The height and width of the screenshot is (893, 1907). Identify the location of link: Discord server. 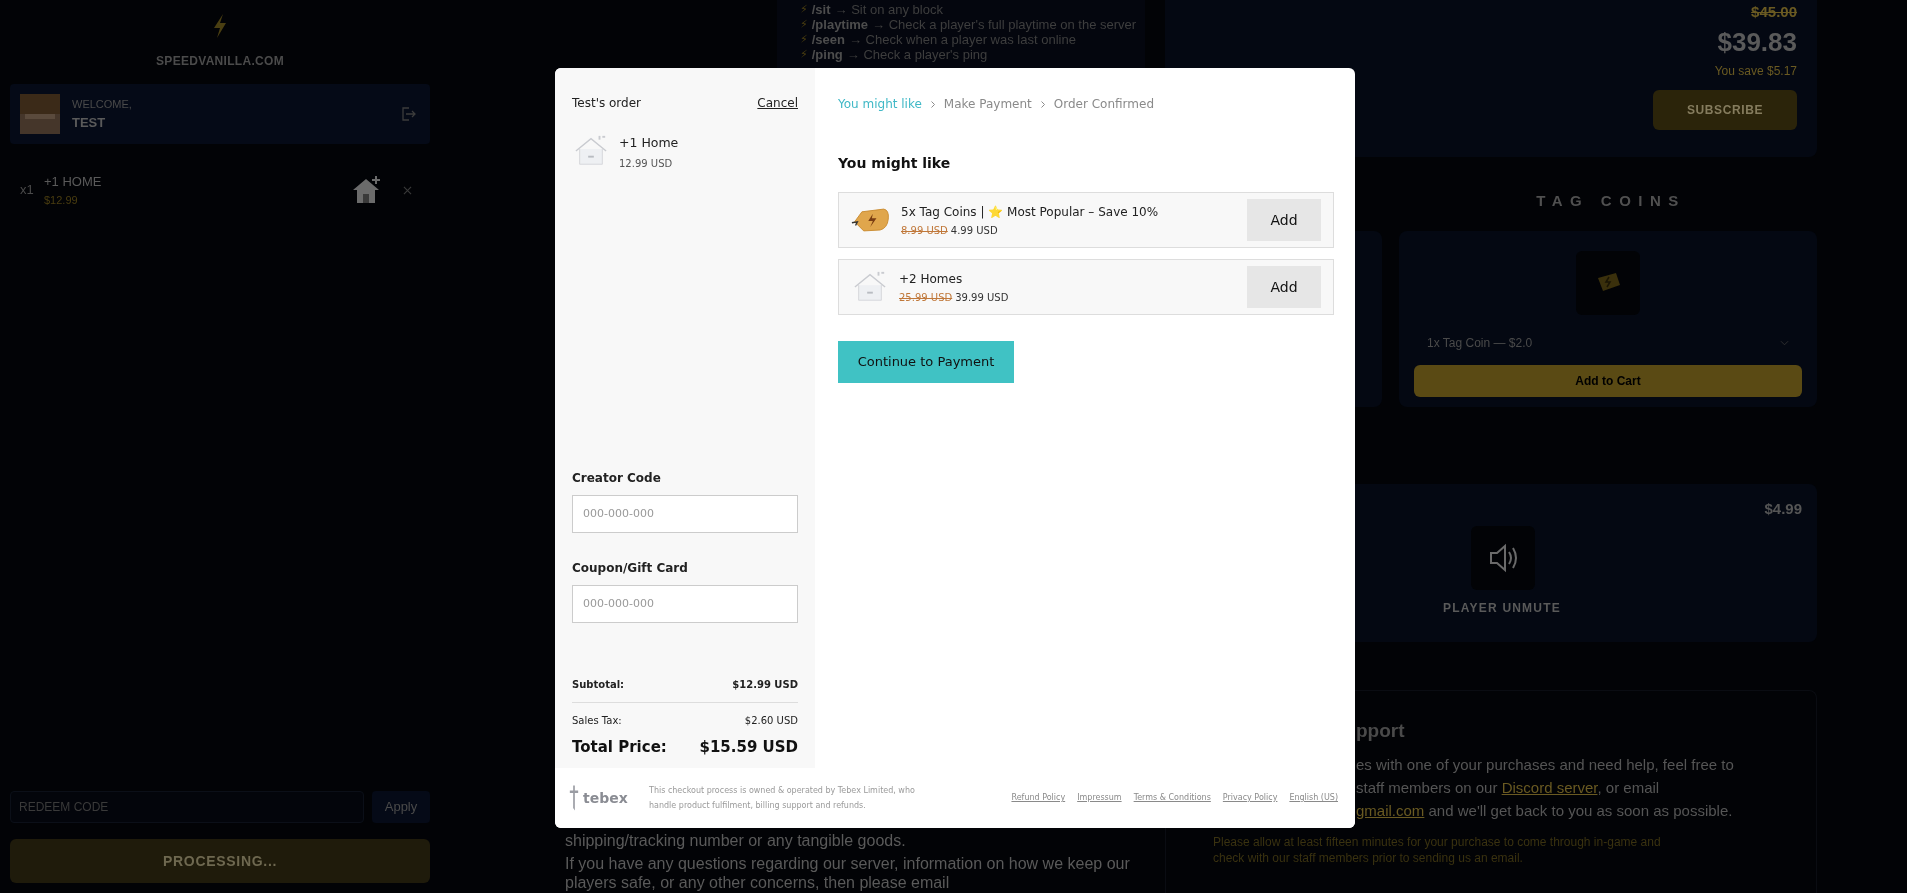
(1549, 787).